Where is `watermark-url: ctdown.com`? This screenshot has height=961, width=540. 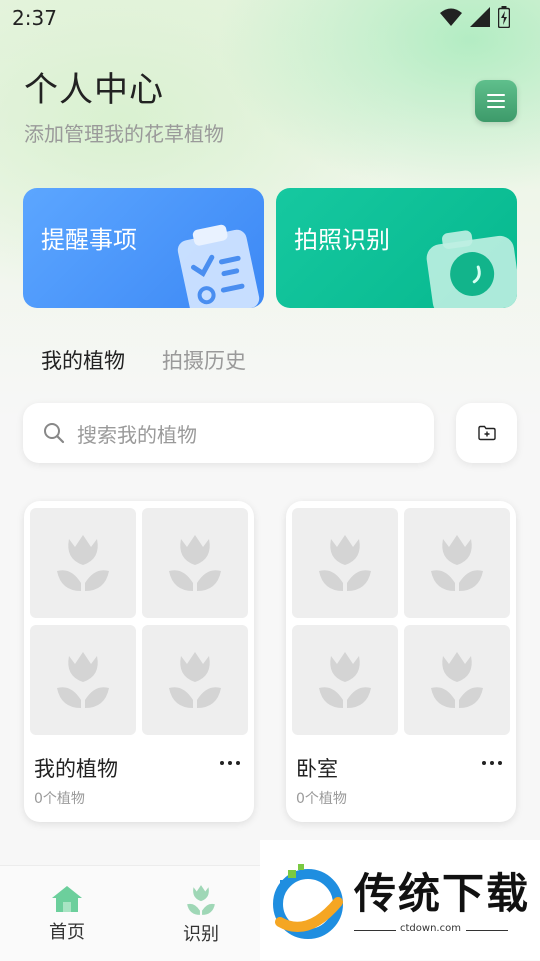
watermark-url: ctdown.com is located at coordinates (430, 928).